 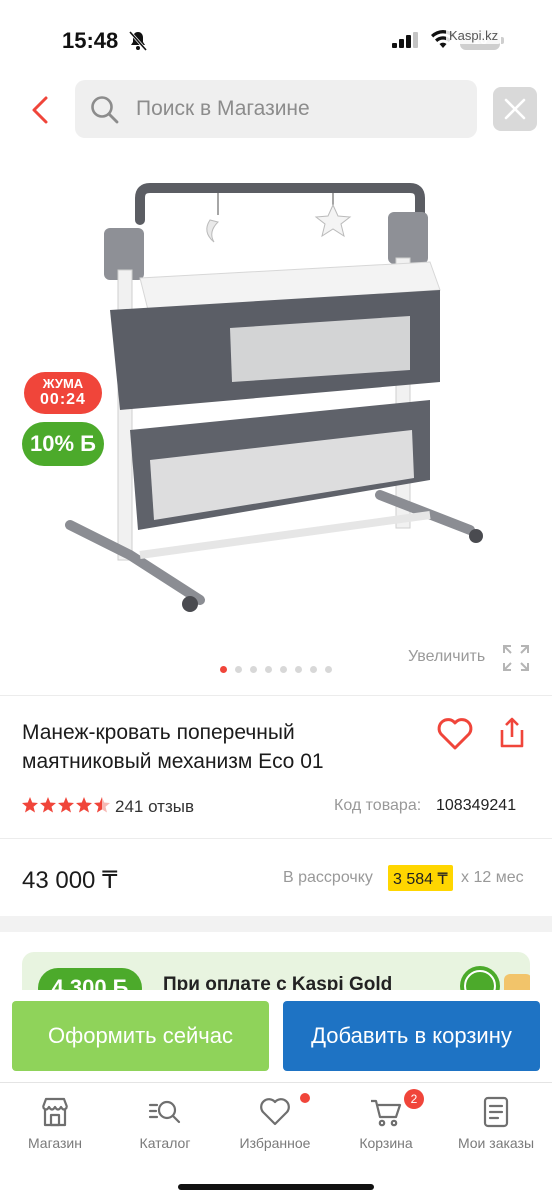 I want to click on close-button, so click(x=515, y=109).